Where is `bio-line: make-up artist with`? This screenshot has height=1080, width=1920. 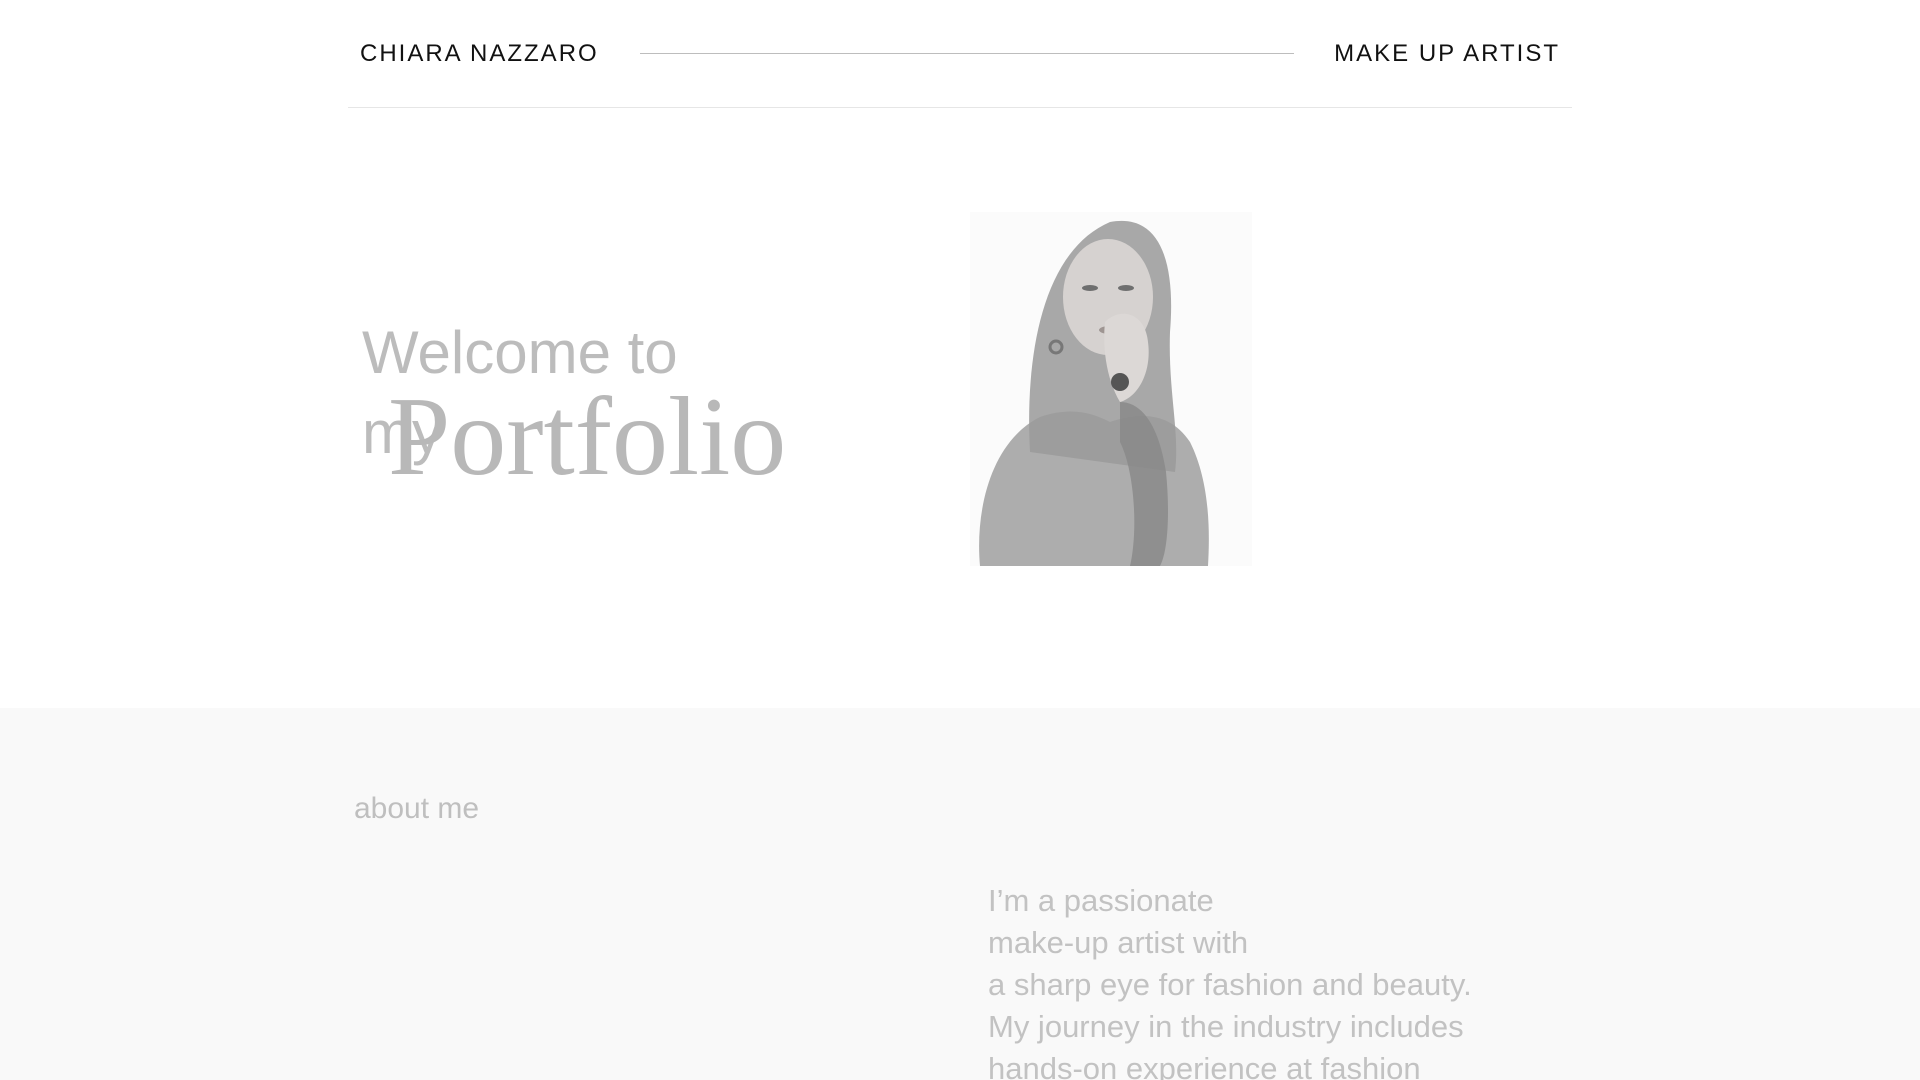 bio-line: make-up artist with is located at coordinates (1118, 942).